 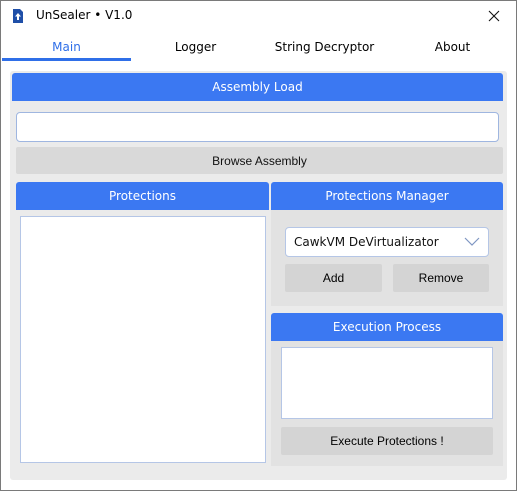 What do you see at coordinates (84, 15) in the screenshot?
I see `window-title: UnSealer • V1.0` at bounding box center [84, 15].